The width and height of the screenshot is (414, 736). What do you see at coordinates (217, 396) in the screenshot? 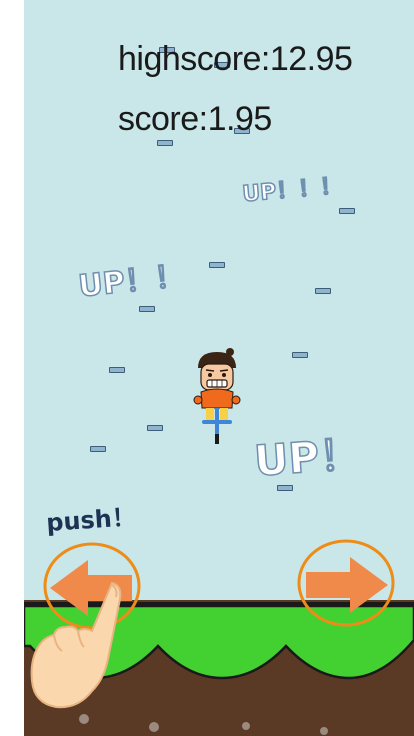
I see `player-character-icon` at bounding box center [217, 396].